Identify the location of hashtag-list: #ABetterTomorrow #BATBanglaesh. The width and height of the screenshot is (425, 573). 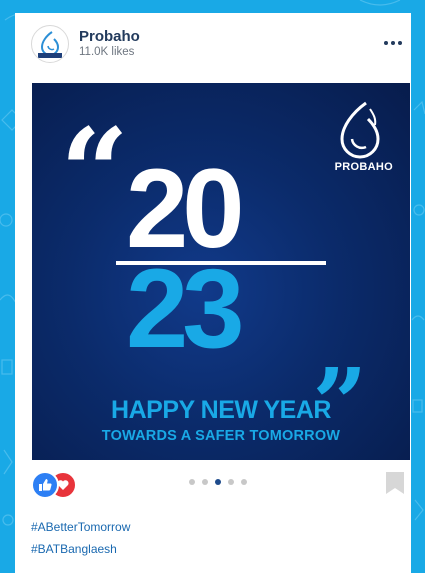
(80, 542).